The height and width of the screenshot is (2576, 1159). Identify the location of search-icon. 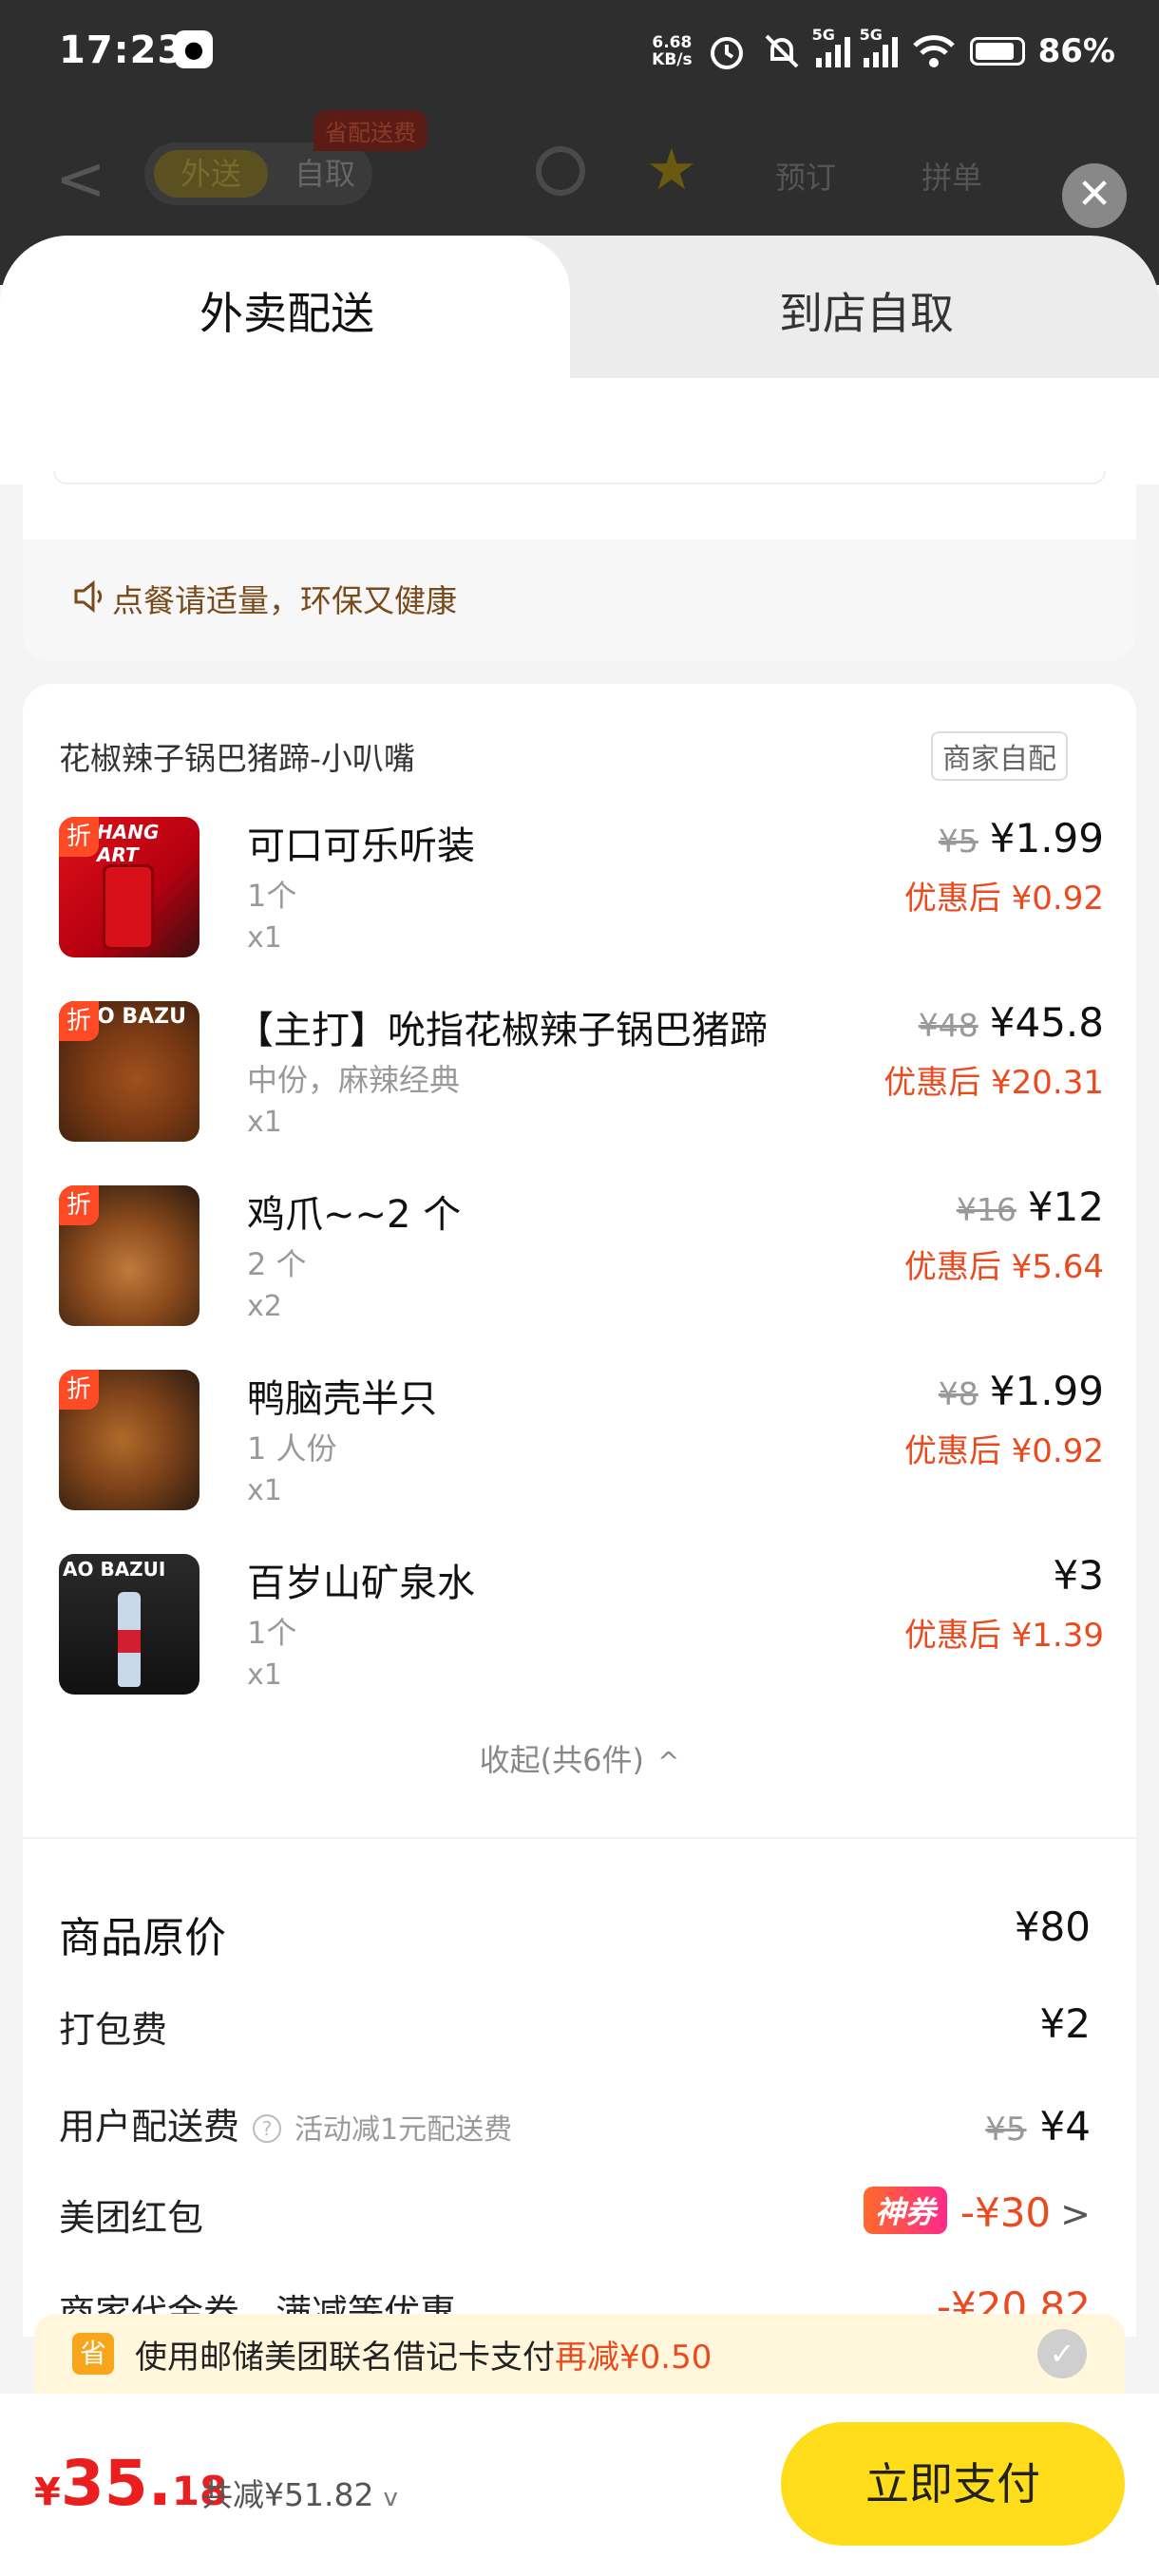
(560, 171).